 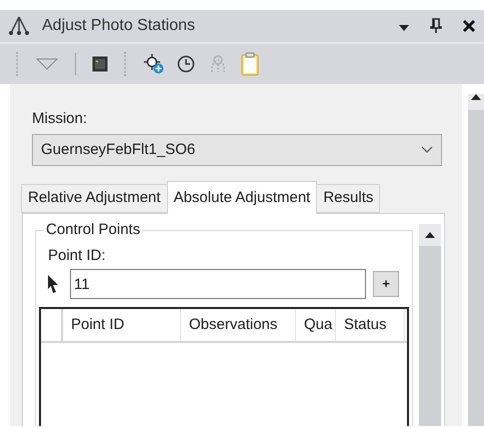 What do you see at coordinates (348, 198) in the screenshot?
I see `tab: Results` at bounding box center [348, 198].